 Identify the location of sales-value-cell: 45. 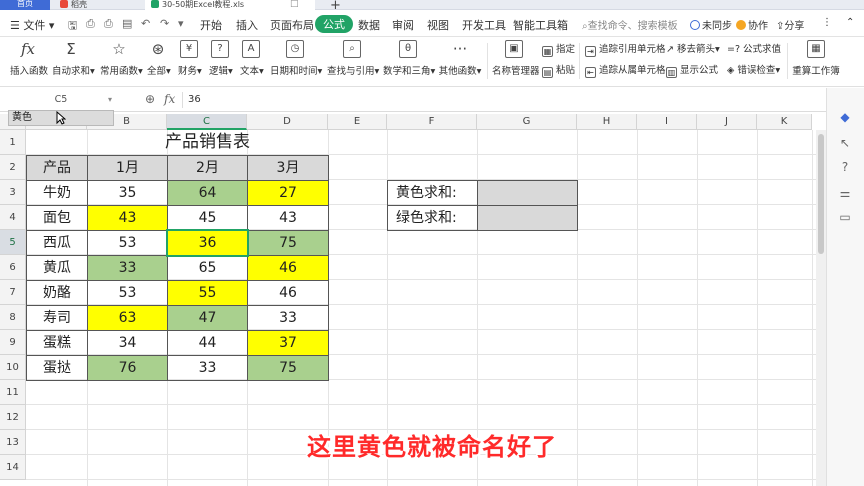
(207, 218).